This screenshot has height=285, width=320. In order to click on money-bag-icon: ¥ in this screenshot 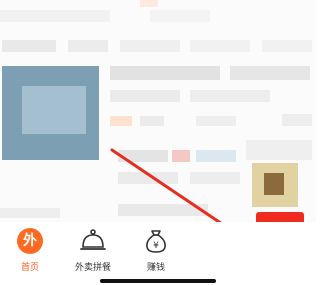, I will do `click(156, 241)`.